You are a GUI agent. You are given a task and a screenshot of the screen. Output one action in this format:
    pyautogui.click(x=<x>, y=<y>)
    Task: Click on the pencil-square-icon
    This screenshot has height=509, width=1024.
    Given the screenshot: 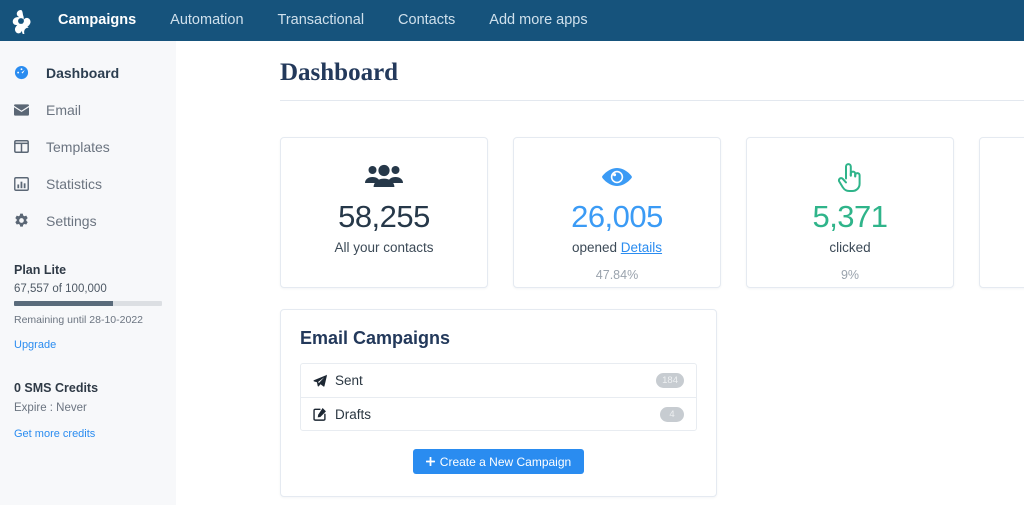 What is the action you would take?
    pyautogui.click(x=322, y=414)
    